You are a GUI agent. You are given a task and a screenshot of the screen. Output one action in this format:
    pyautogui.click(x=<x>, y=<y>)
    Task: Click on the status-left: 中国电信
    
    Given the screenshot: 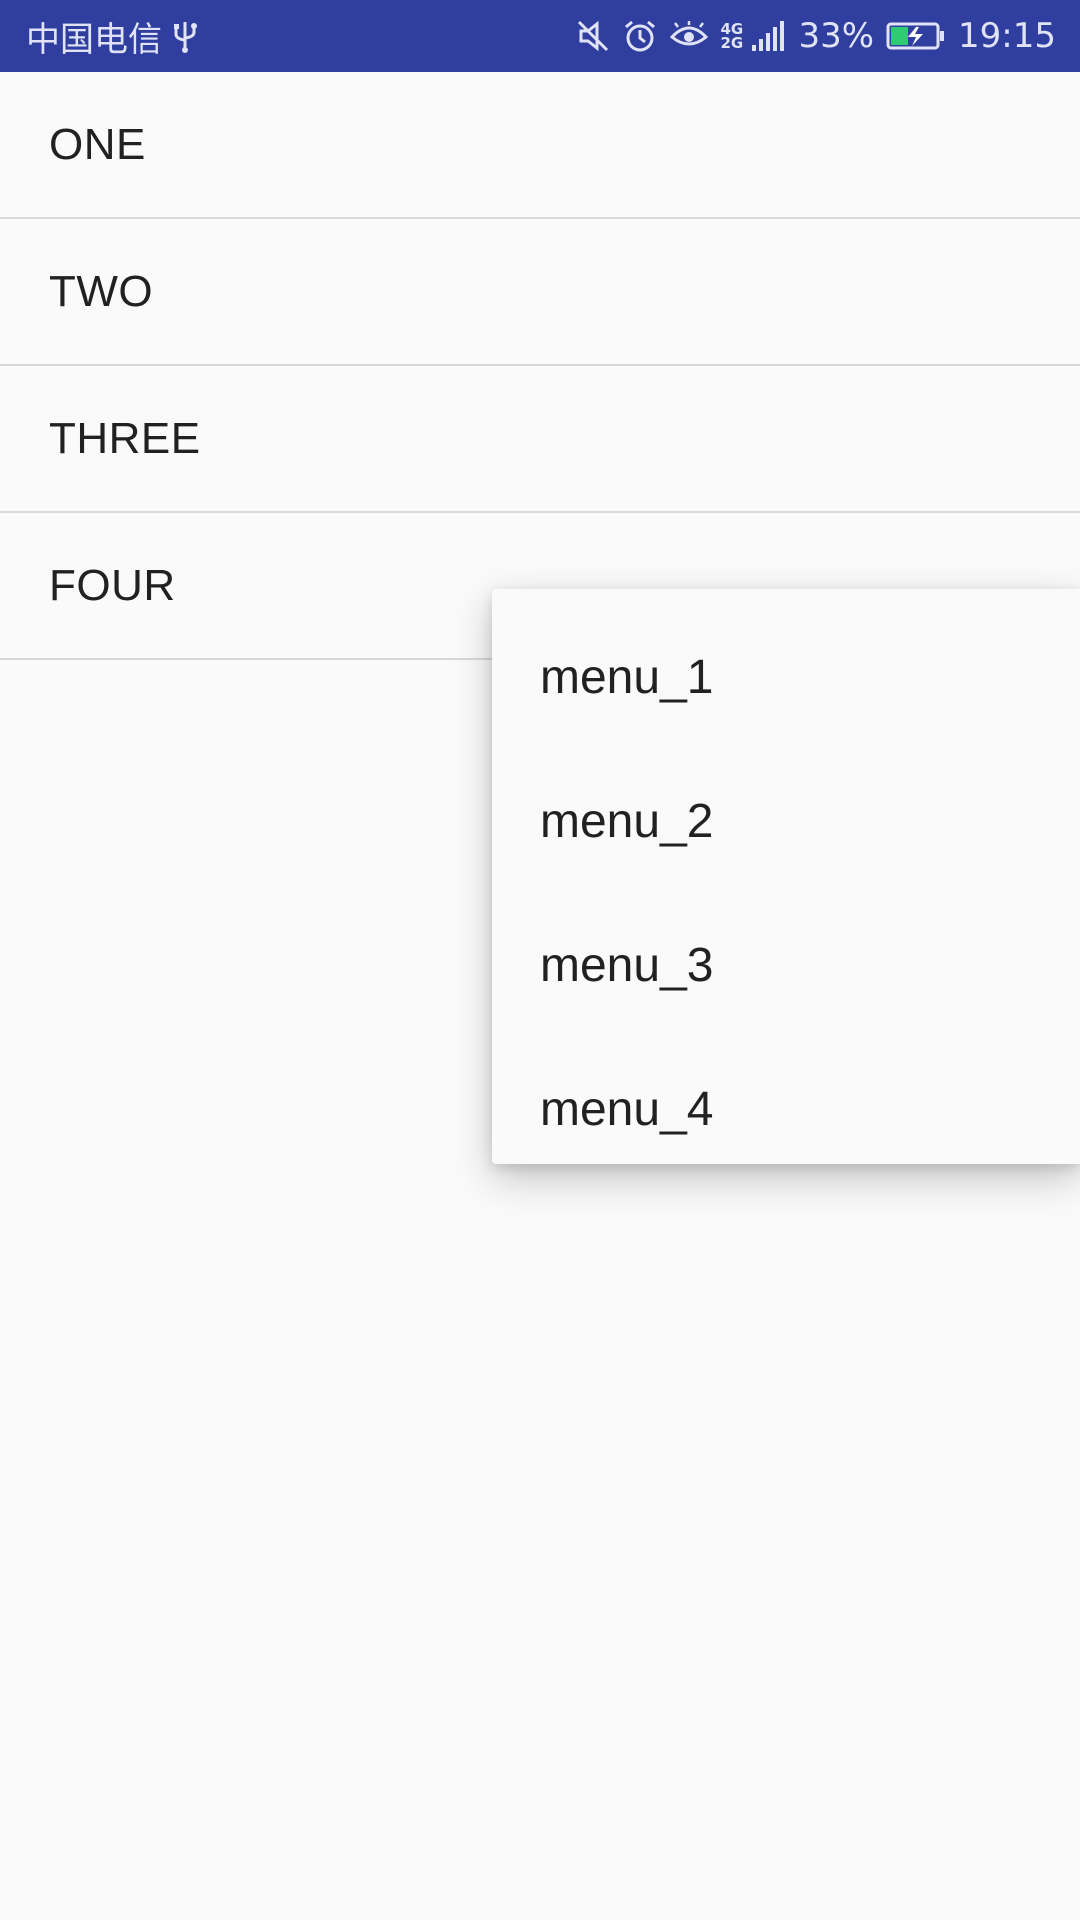 What is the action you would take?
    pyautogui.click(x=112, y=36)
    